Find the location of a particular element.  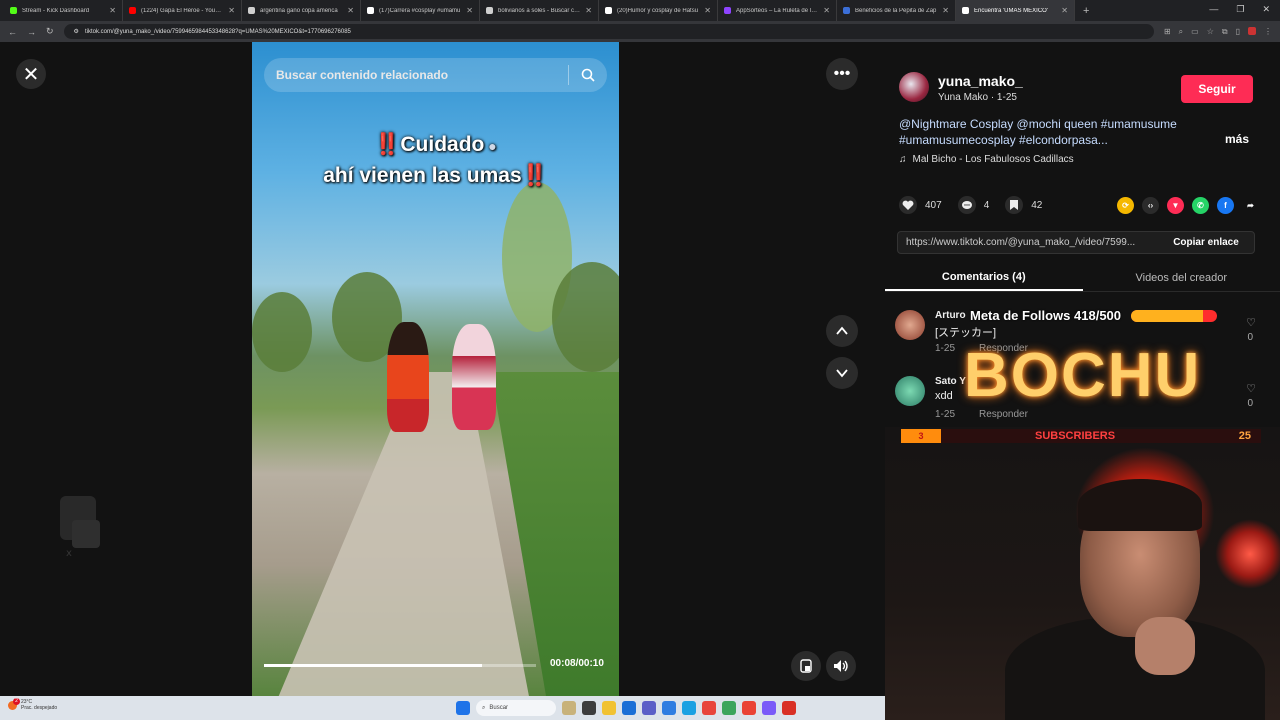

task-view-icon is located at coordinates (589, 708).